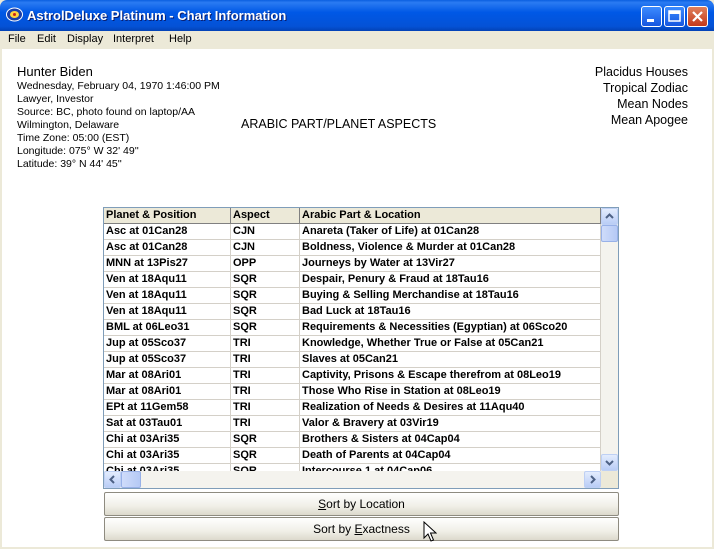 The width and height of the screenshot is (714, 549). Describe the element at coordinates (609, 339) in the screenshot. I see `vertical-scrollbar` at that location.